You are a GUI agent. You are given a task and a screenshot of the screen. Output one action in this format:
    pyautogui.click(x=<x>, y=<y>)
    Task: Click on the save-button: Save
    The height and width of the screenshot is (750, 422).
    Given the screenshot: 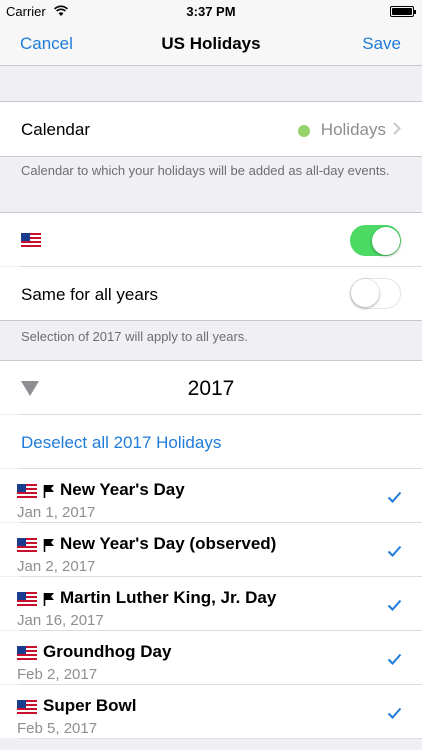 What is the action you would take?
    pyautogui.click(x=381, y=44)
    